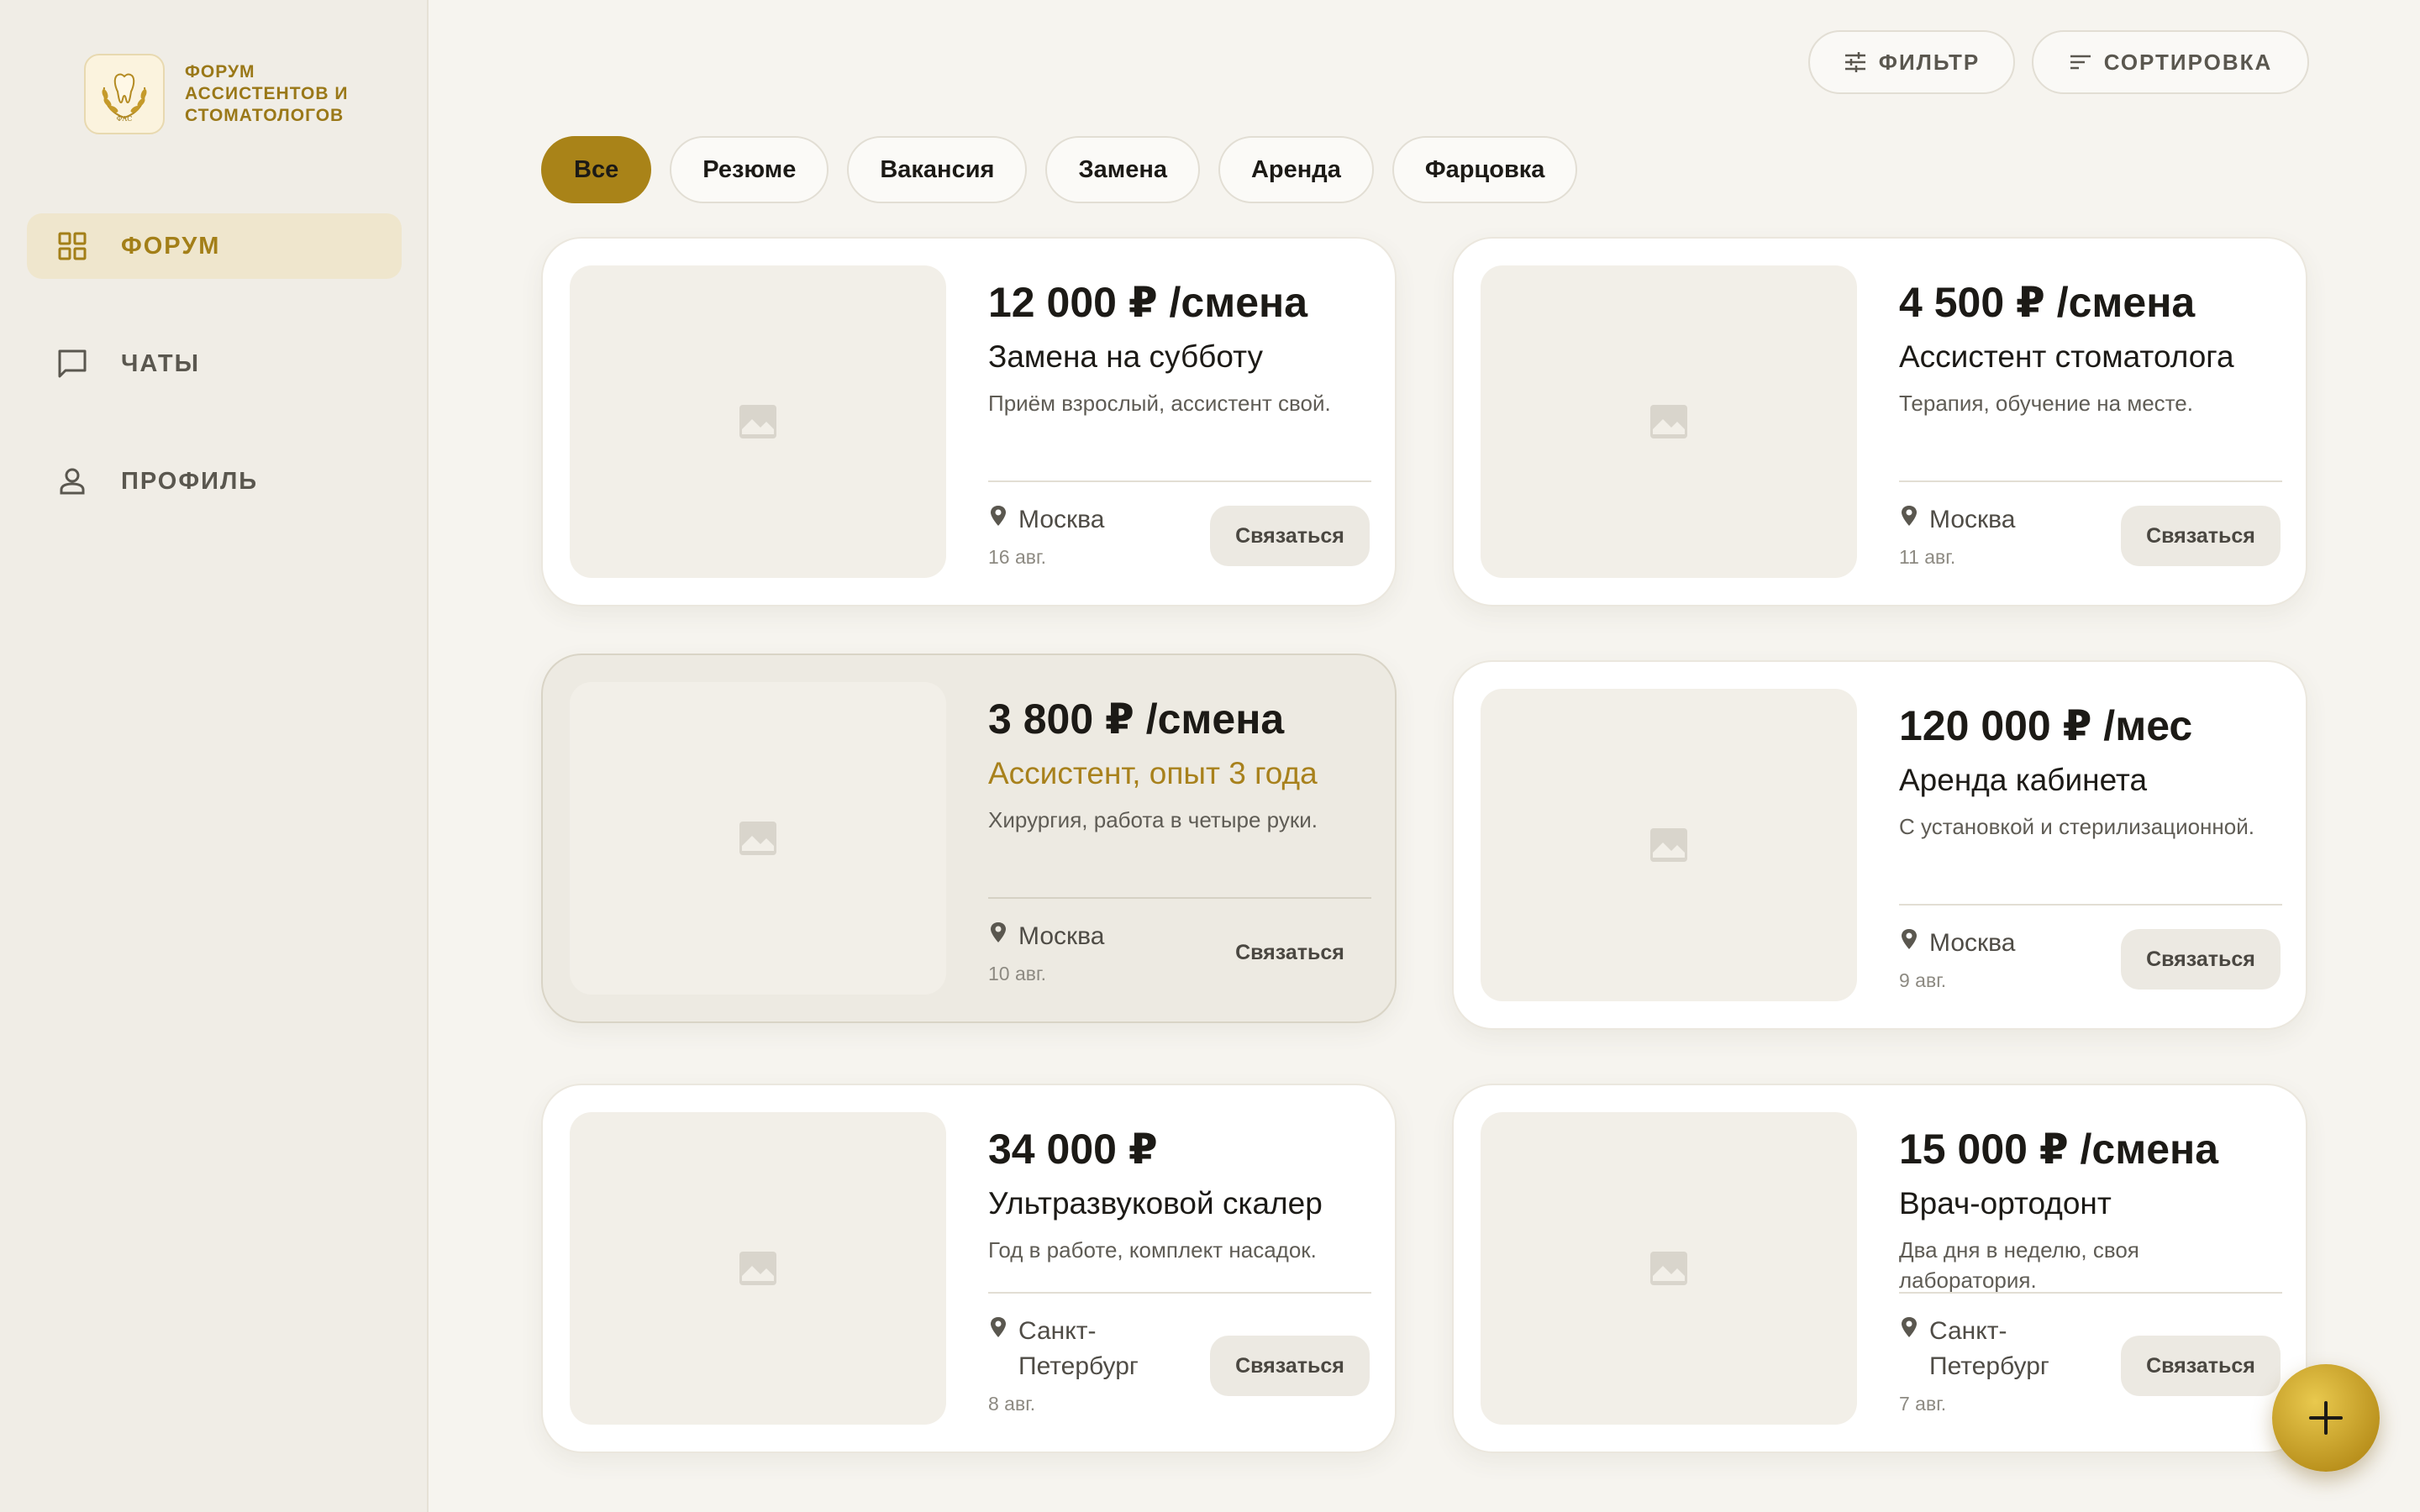 This screenshot has height=1512, width=2420. Describe the element at coordinates (72, 246) in the screenshot. I see `grid-icon` at that location.